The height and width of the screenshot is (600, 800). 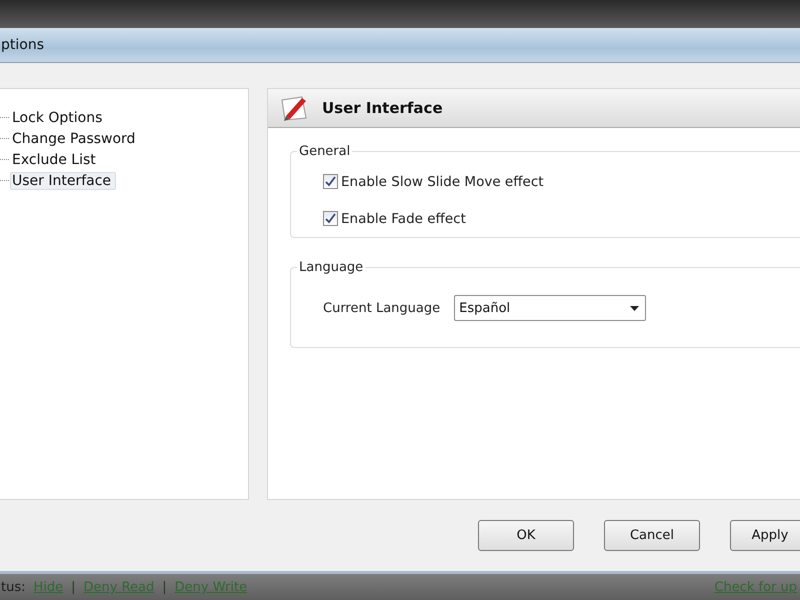 What do you see at coordinates (765, 535) in the screenshot?
I see `dialog-button: Apply` at bounding box center [765, 535].